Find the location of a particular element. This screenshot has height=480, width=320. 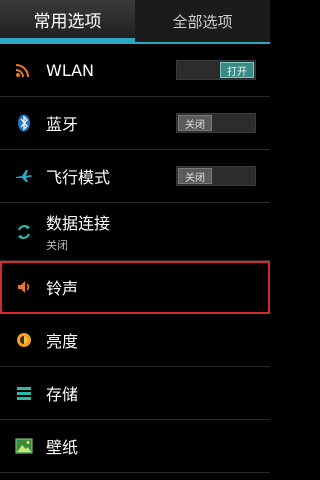

wifi-icon is located at coordinates (24, 70).